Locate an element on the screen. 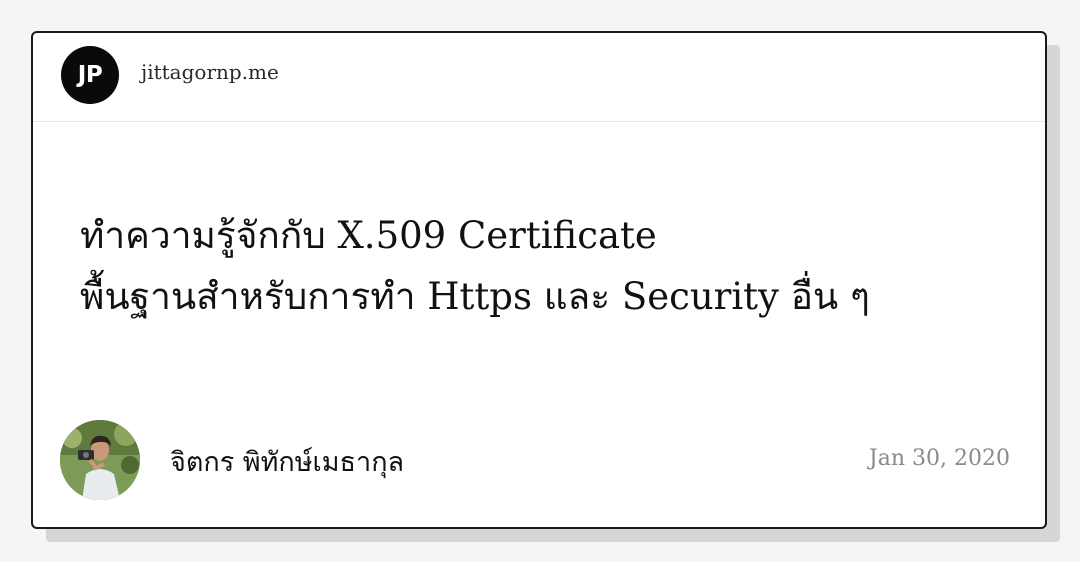 This screenshot has height=562, width=1080. author-avatar is located at coordinates (100, 460).